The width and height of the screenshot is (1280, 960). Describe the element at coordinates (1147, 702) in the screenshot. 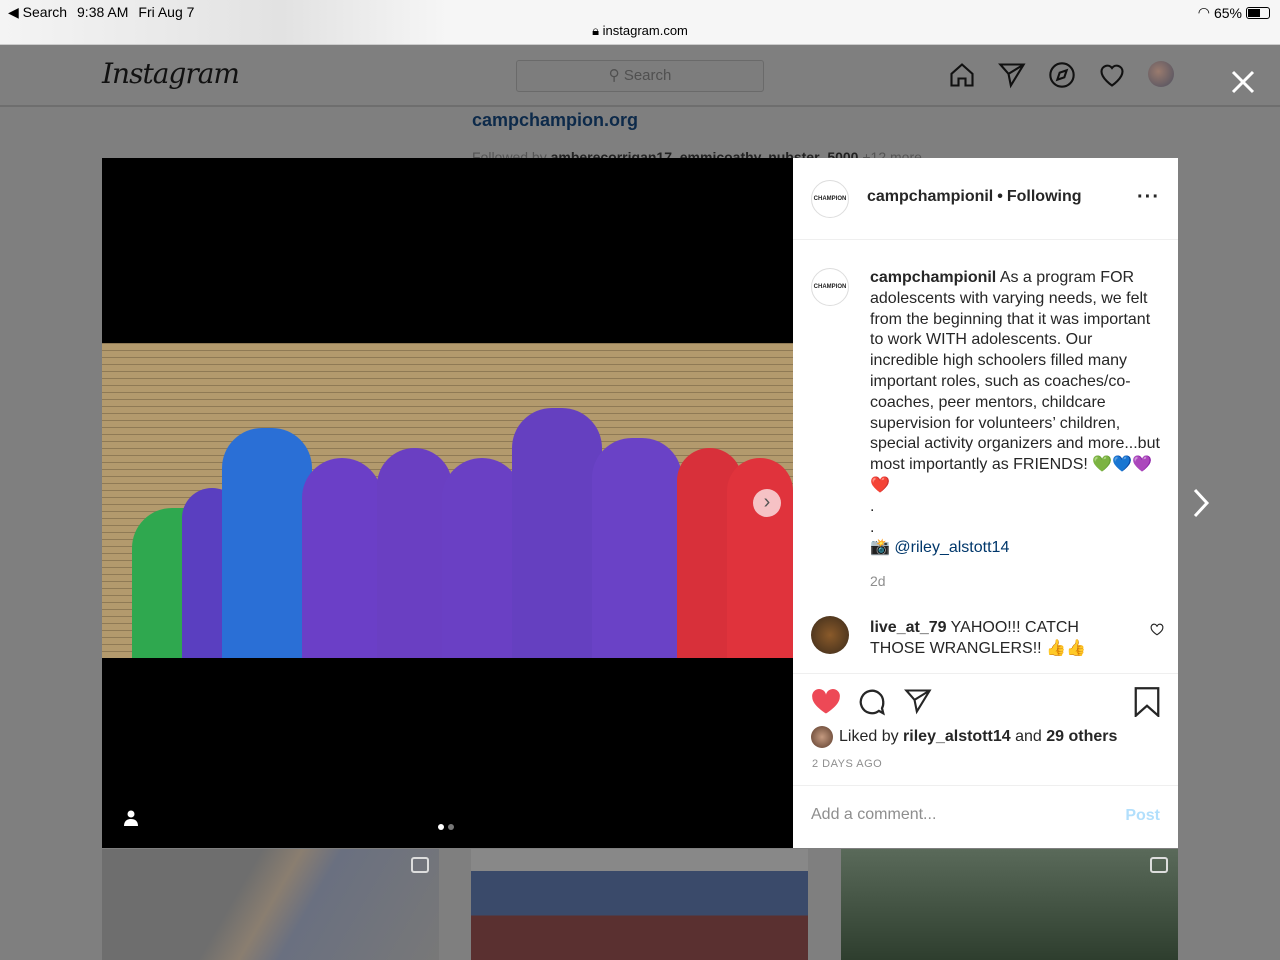

I see `bookmark-icon` at that location.